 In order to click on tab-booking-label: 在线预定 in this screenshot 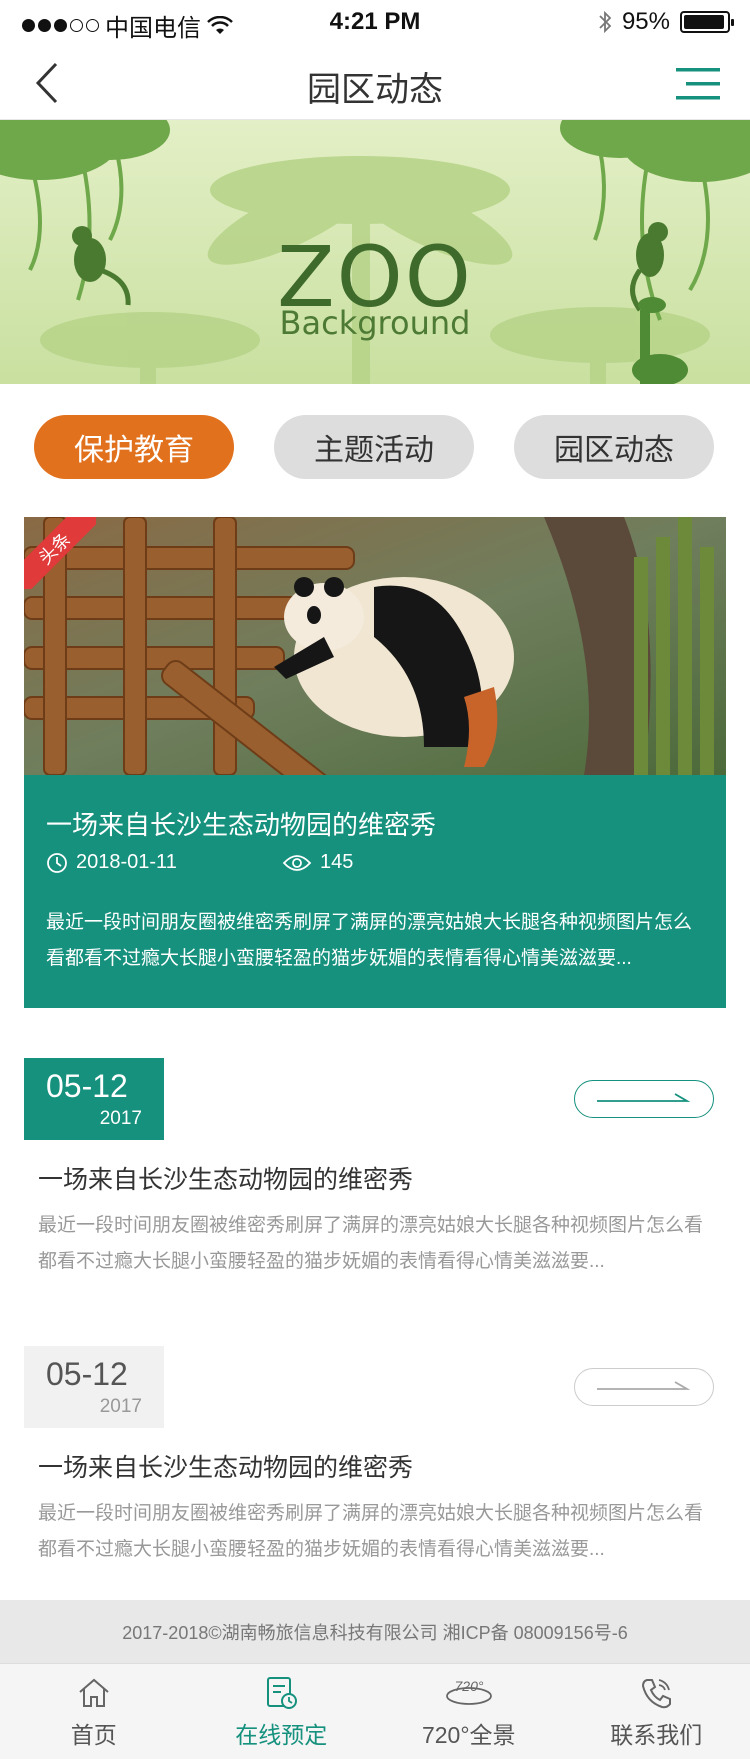, I will do `click(281, 1735)`.